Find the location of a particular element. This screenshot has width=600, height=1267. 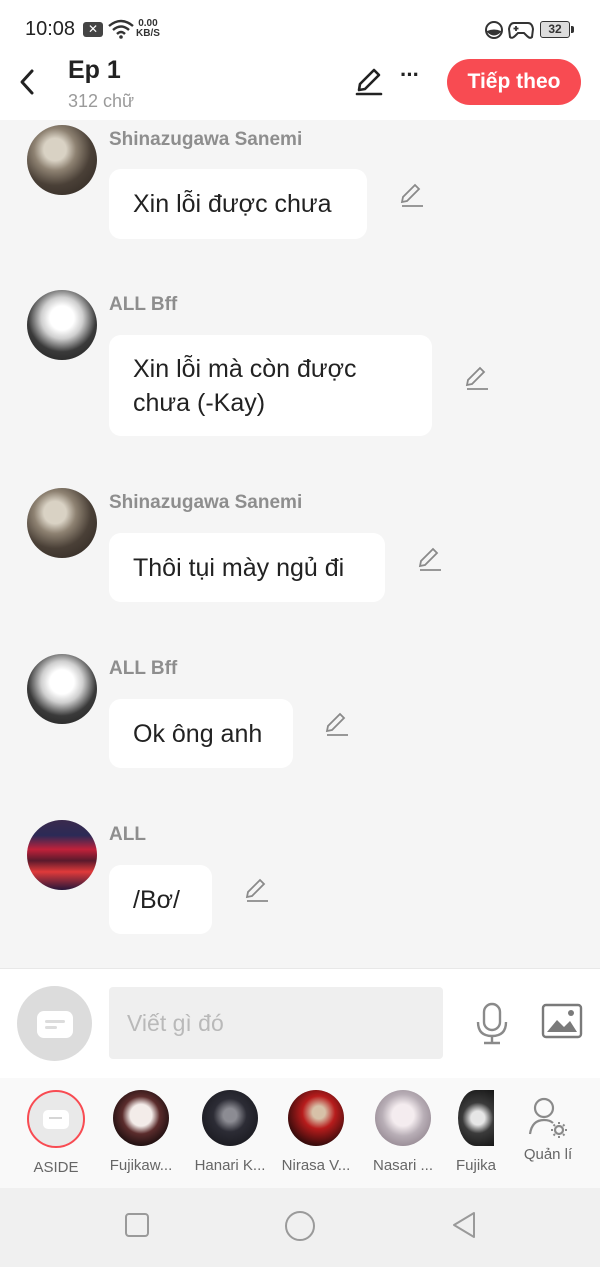

message-sender: ALL is located at coordinates (127, 834).